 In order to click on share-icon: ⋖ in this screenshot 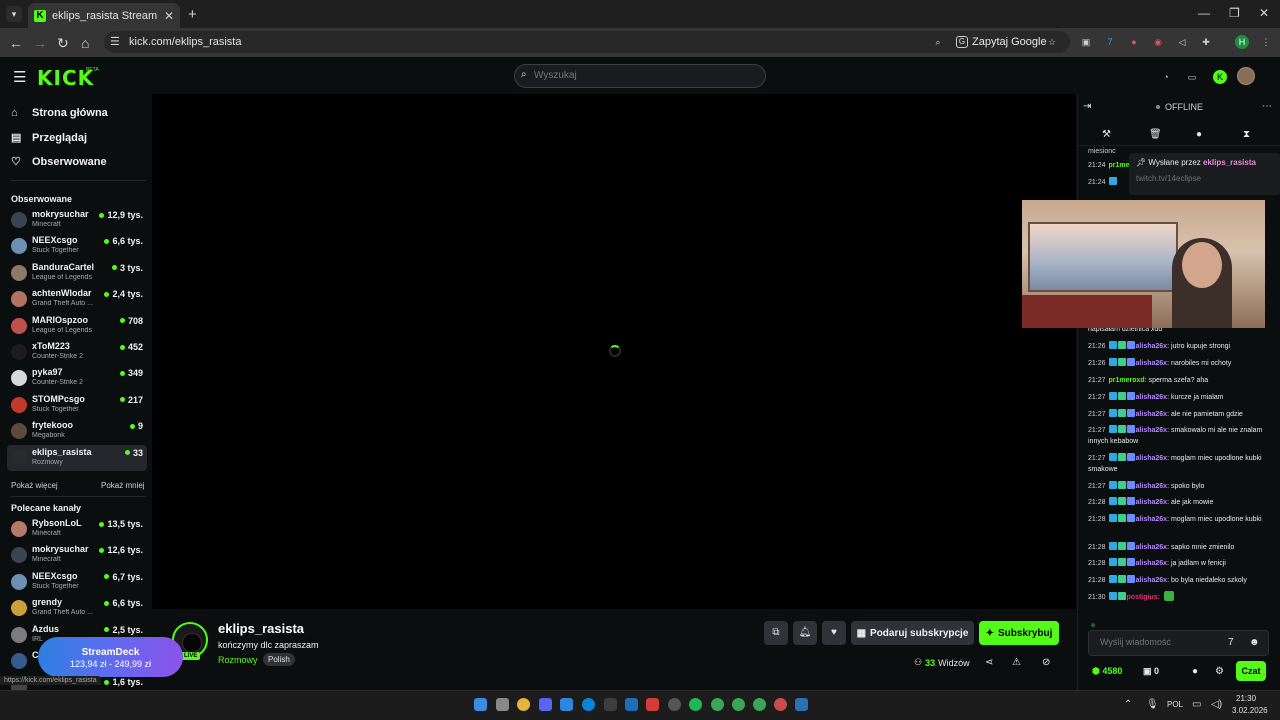, I will do `click(989, 662)`.